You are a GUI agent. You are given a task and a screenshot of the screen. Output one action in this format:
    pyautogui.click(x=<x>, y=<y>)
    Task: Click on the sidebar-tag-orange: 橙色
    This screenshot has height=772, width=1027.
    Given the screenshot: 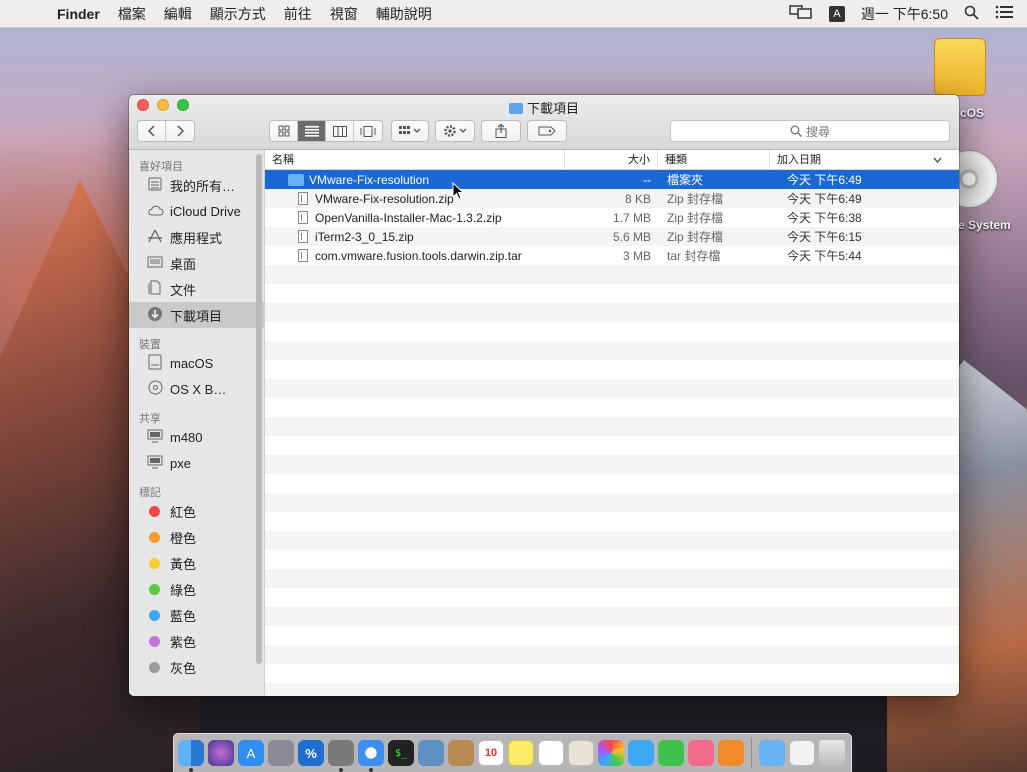 What is the action you would take?
    pyautogui.click(x=196, y=537)
    